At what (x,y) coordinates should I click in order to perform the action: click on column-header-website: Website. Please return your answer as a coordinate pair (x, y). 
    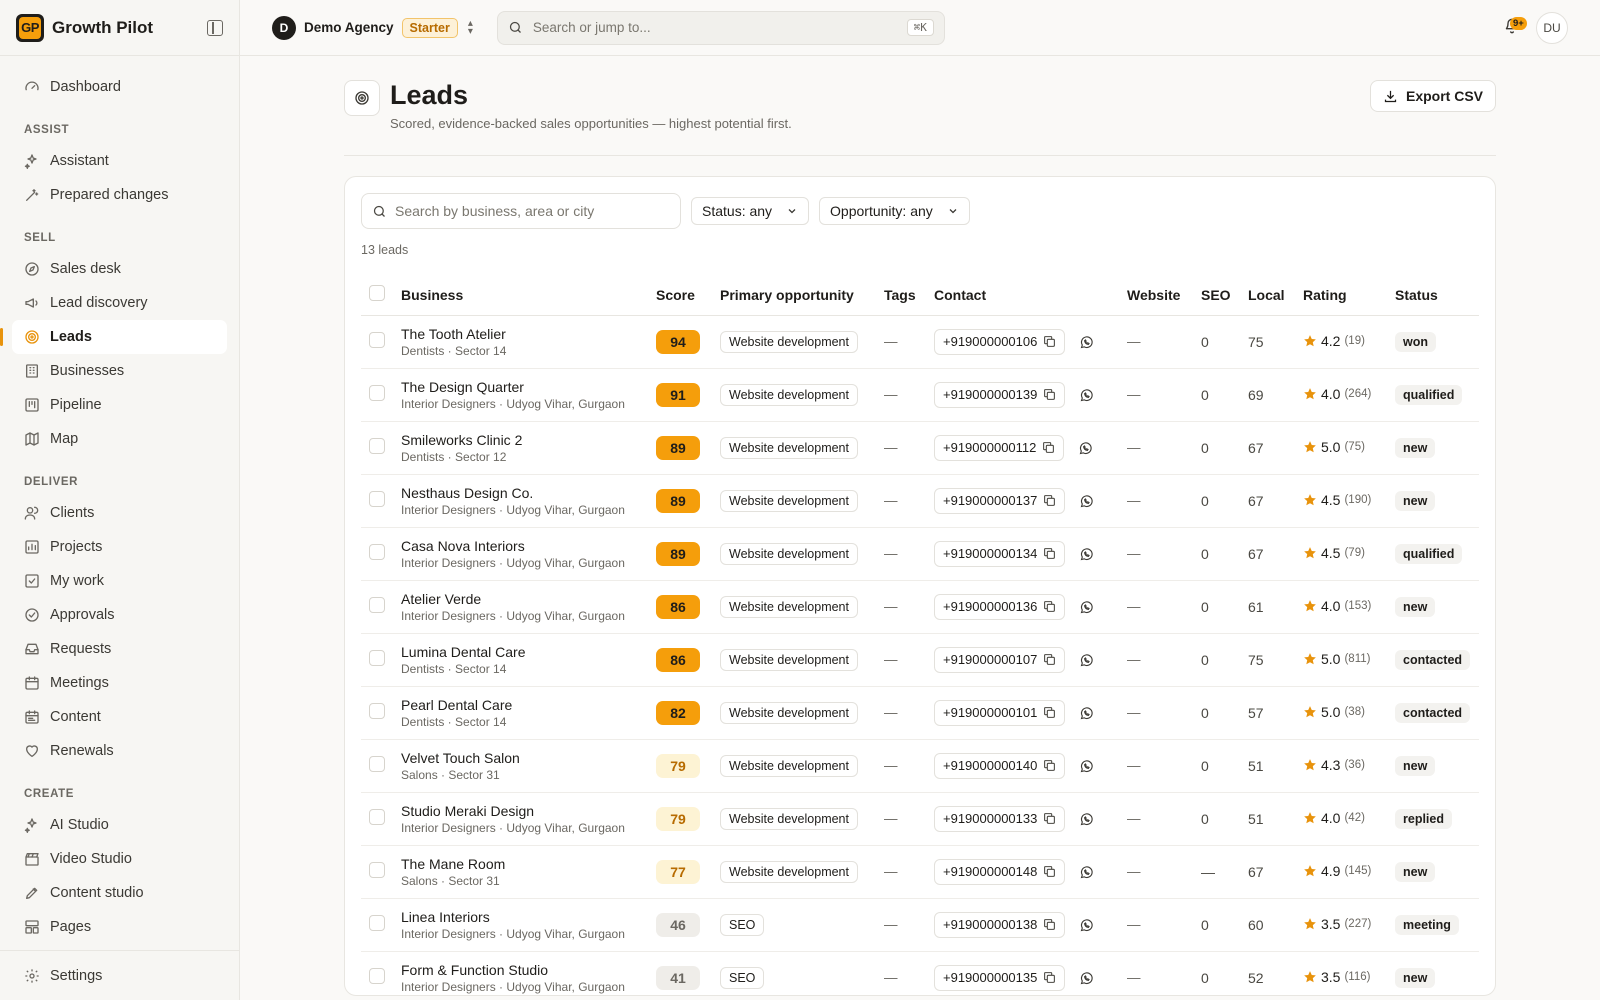
    Looking at the image, I should click on (1164, 295).